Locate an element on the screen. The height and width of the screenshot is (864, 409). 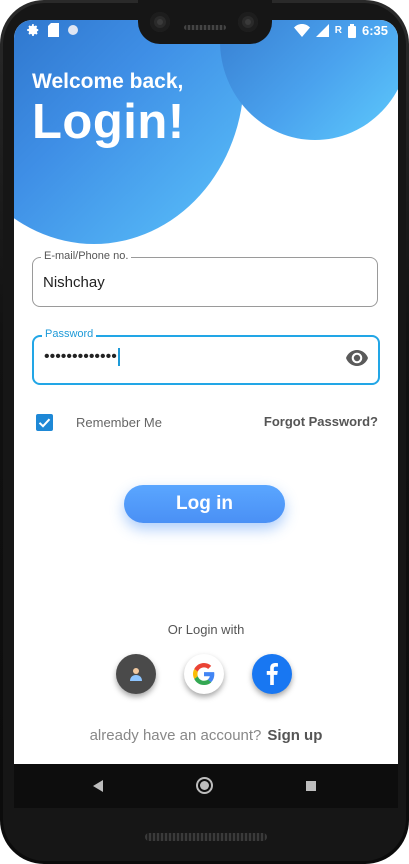
signup-prompt: already have an account? is located at coordinates (175, 735).